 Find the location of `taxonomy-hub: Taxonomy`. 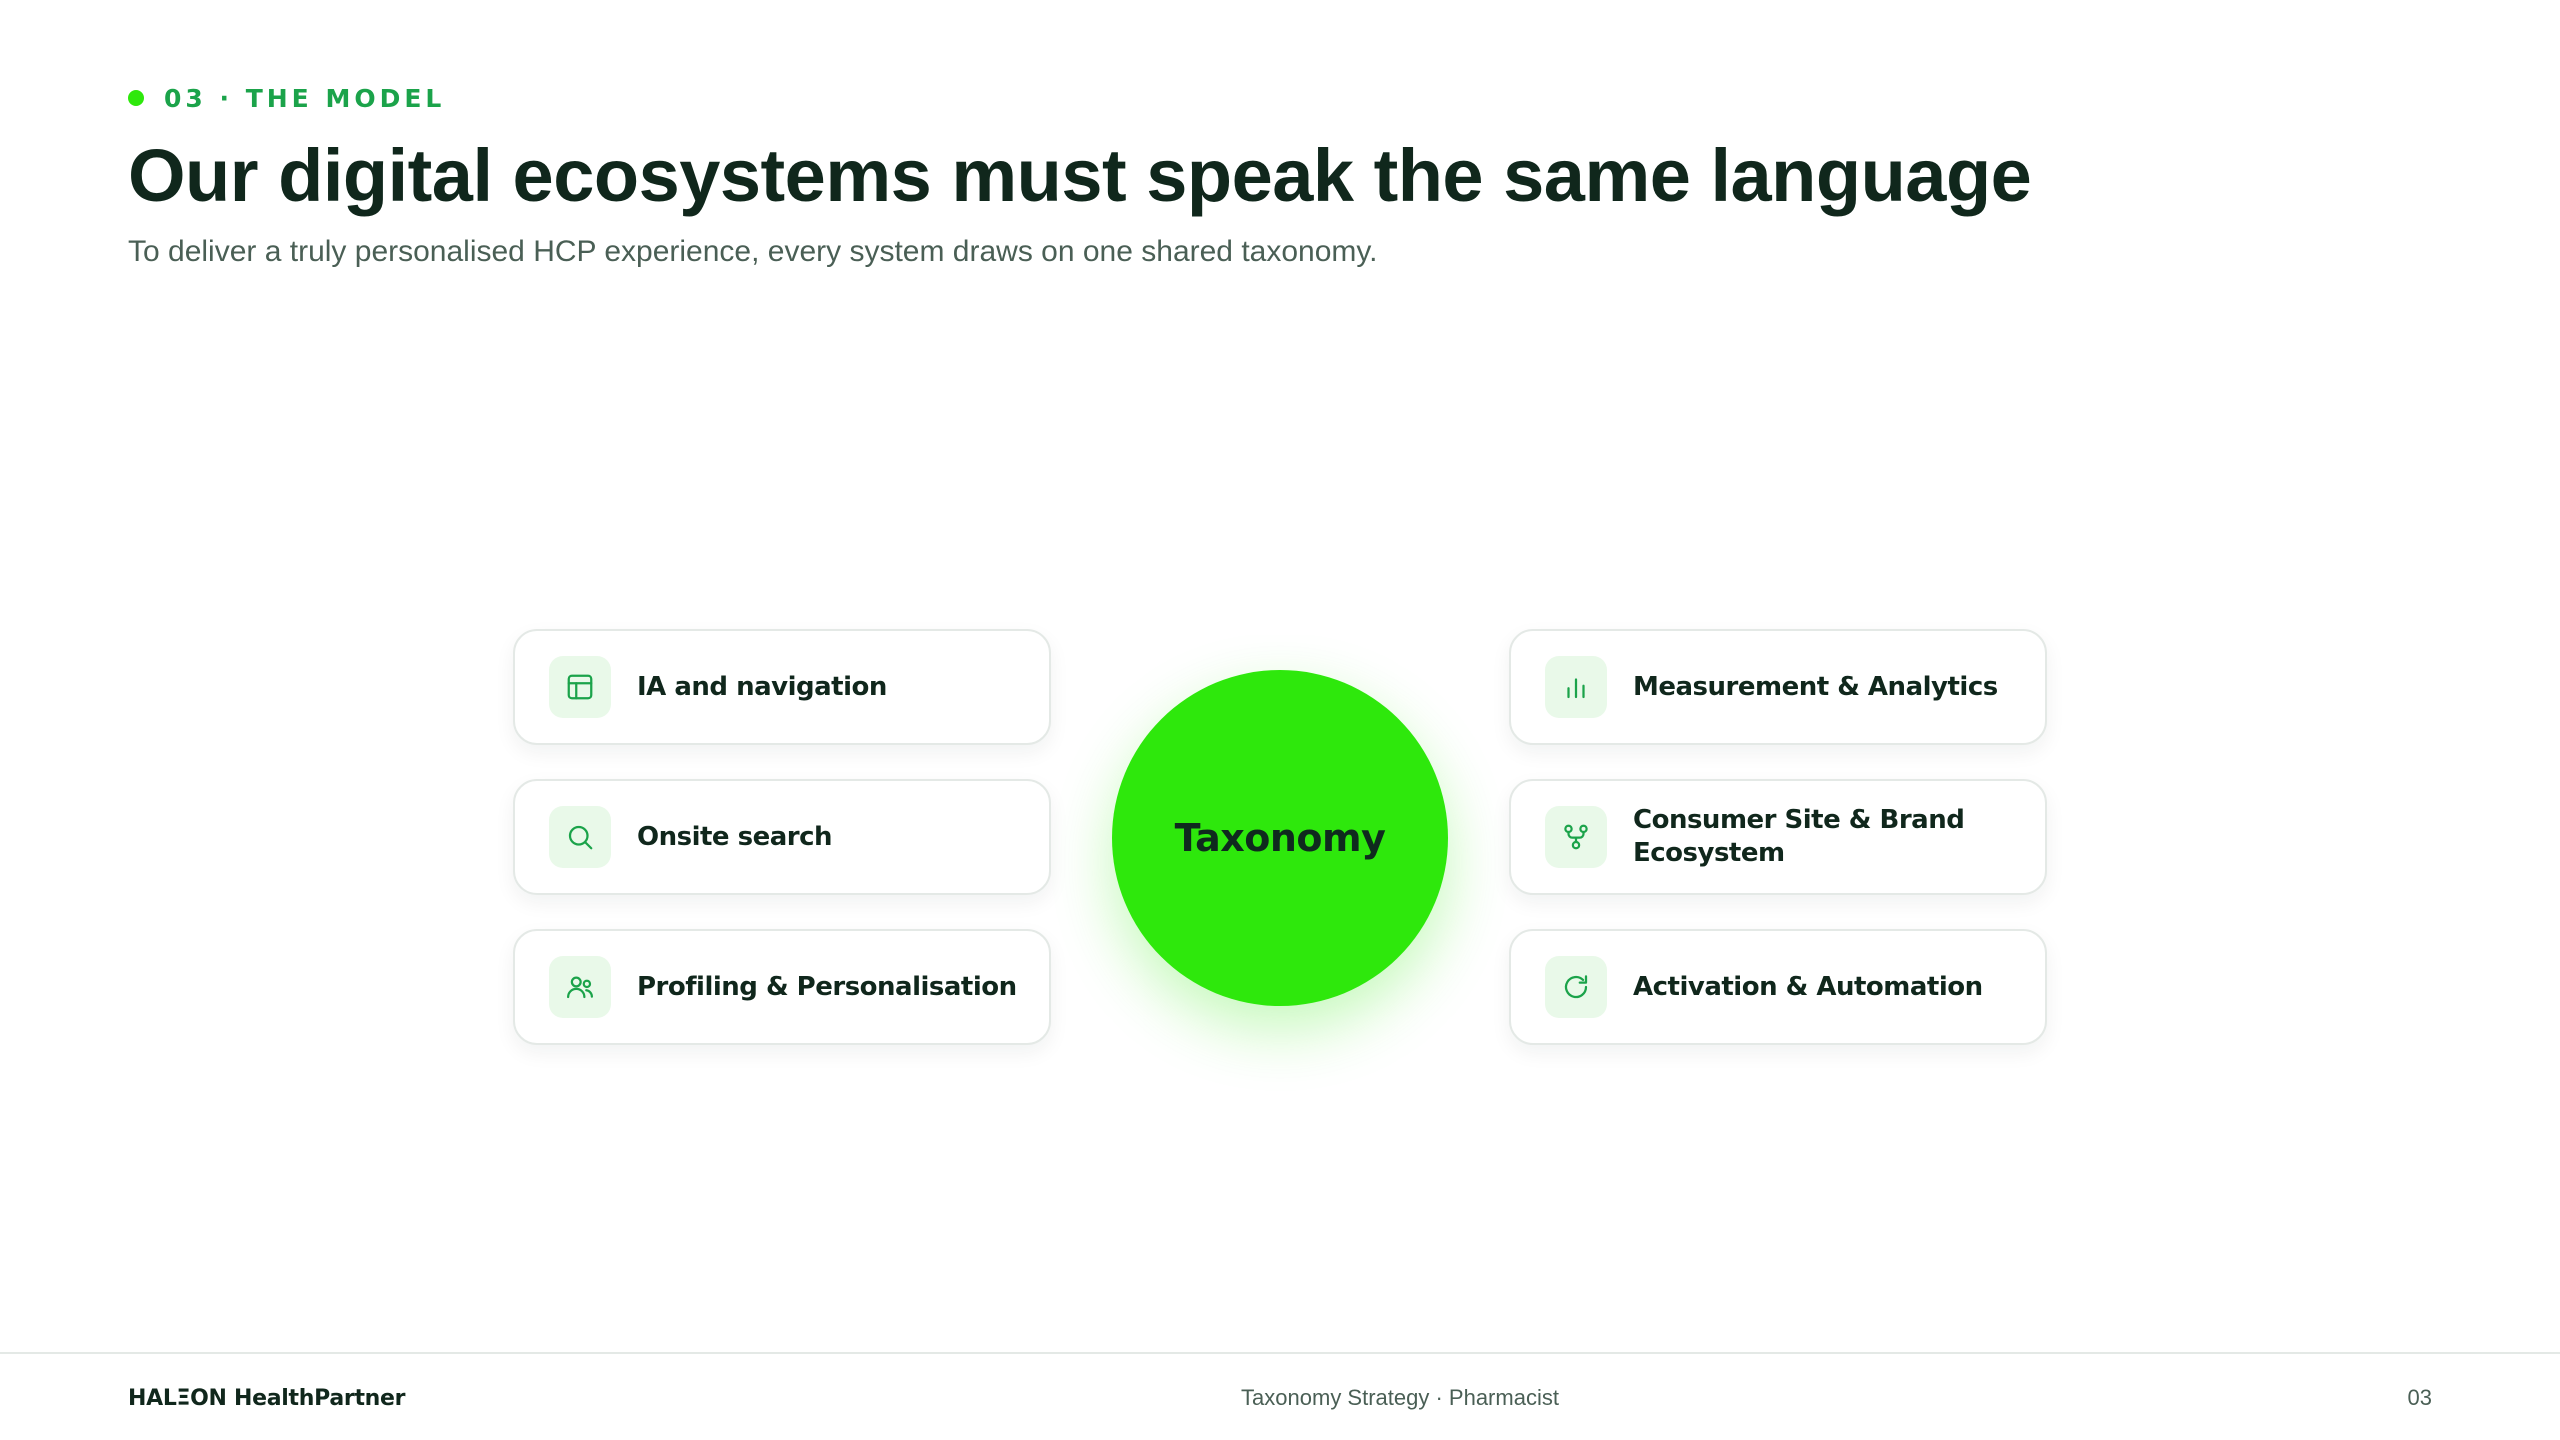

taxonomy-hub: Taxonomy is located at coordinates (1280, 838).